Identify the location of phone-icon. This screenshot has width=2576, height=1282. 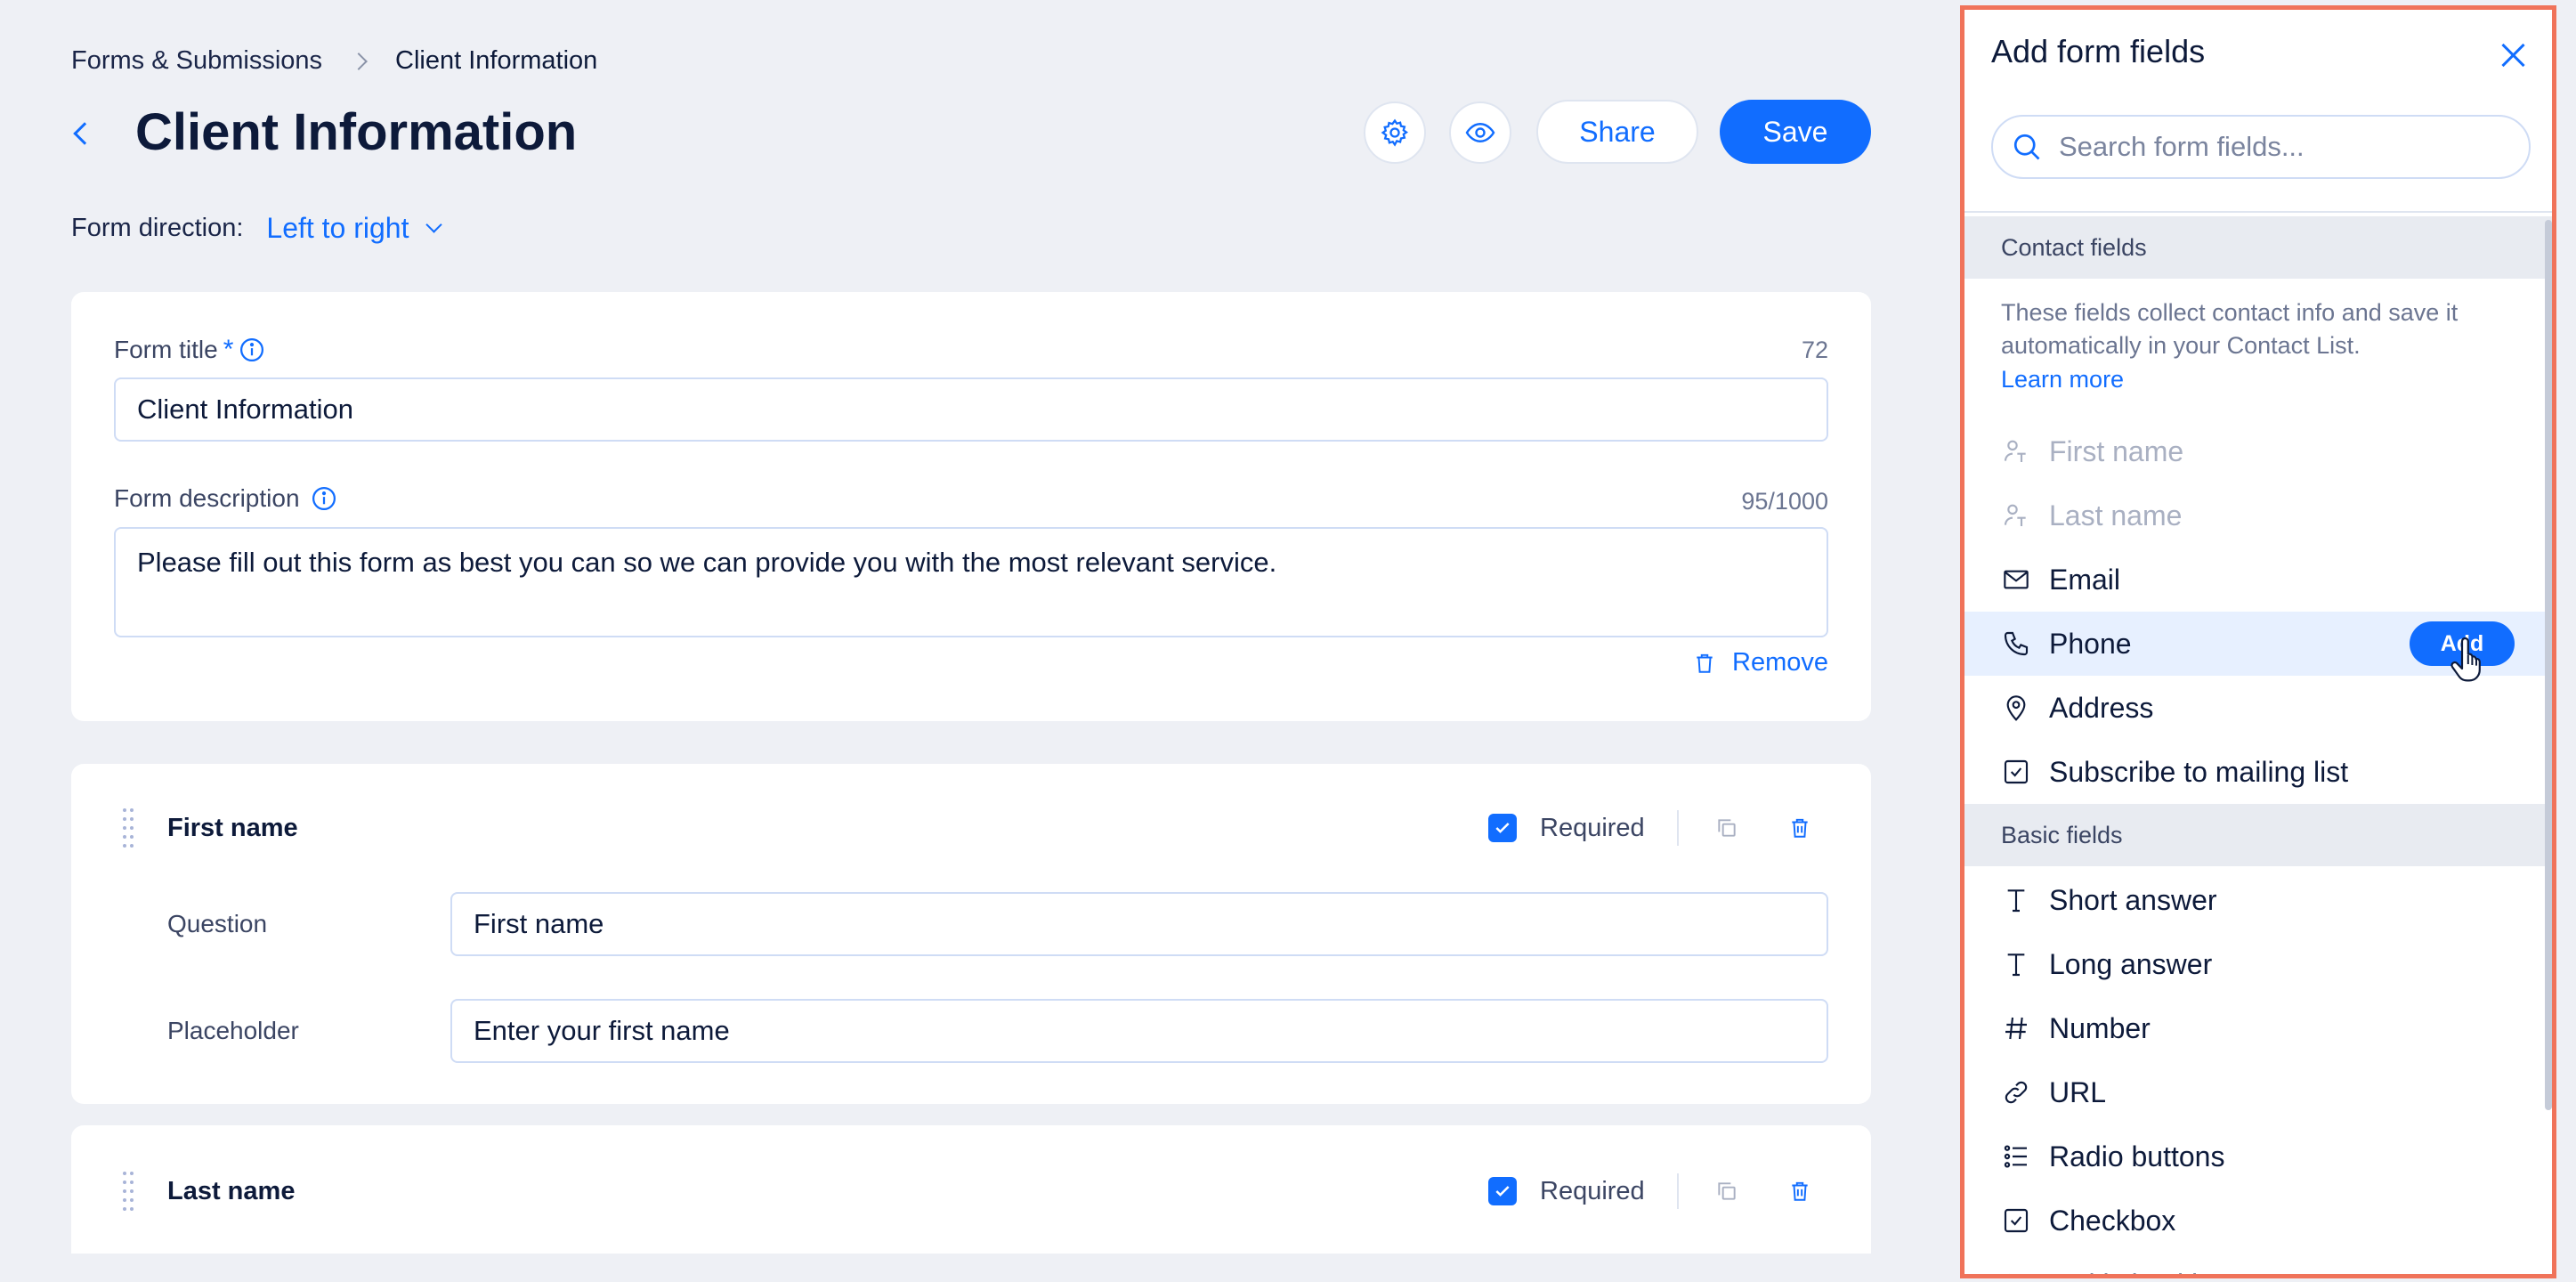
(2016, 644).